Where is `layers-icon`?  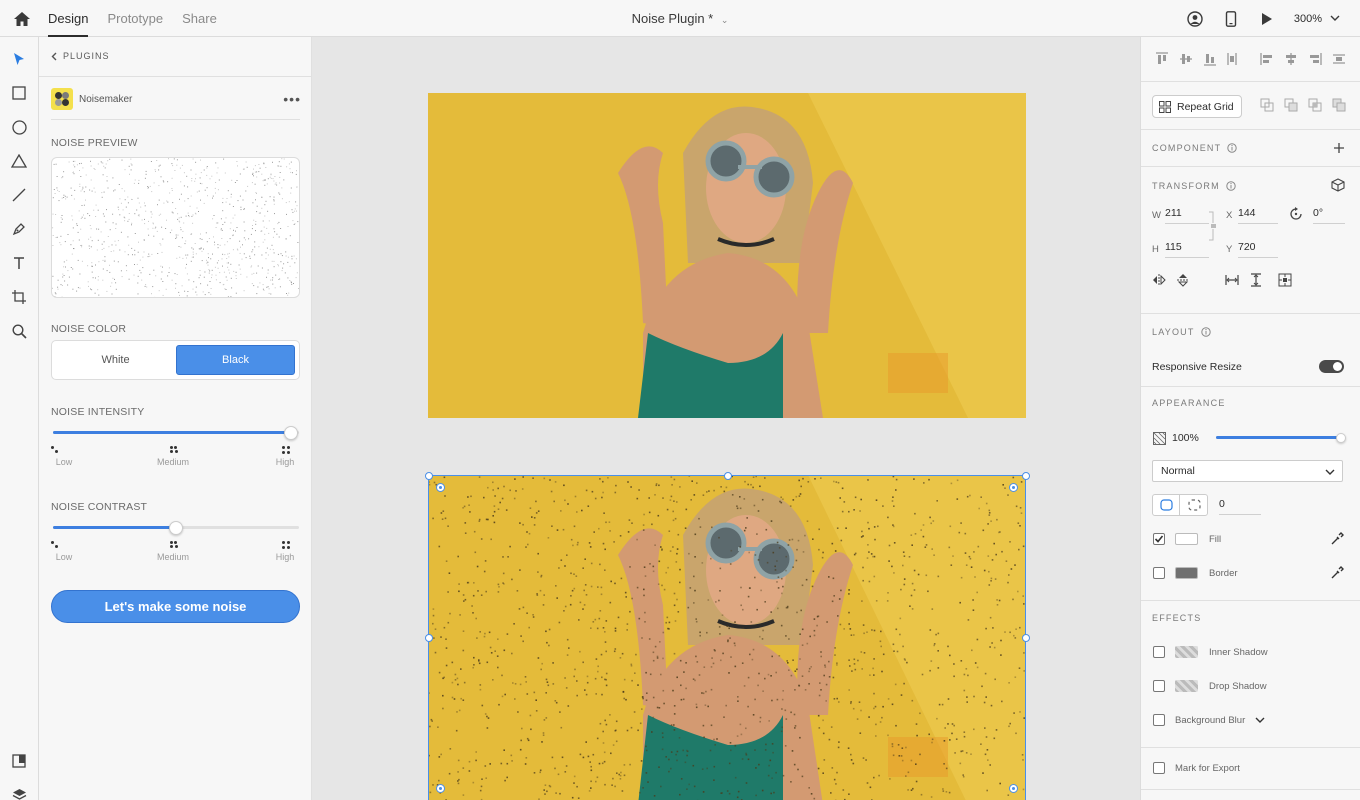
layers-icon is located at coordinates (19, 793).